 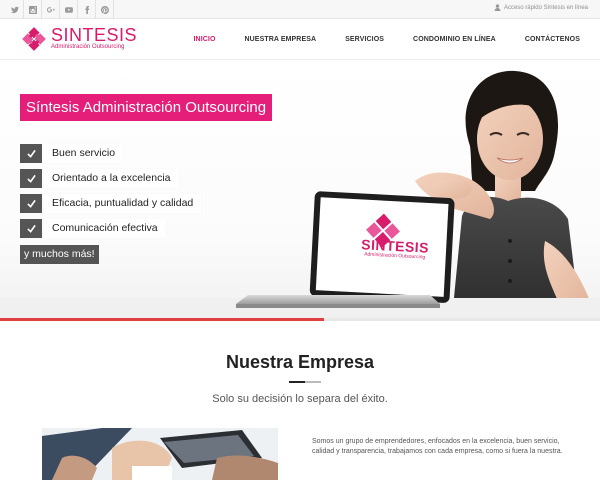 What do you see at coordinates (69, 9) in the screenshot?
I see `youtube-icon` at bounding box center [69, 9].